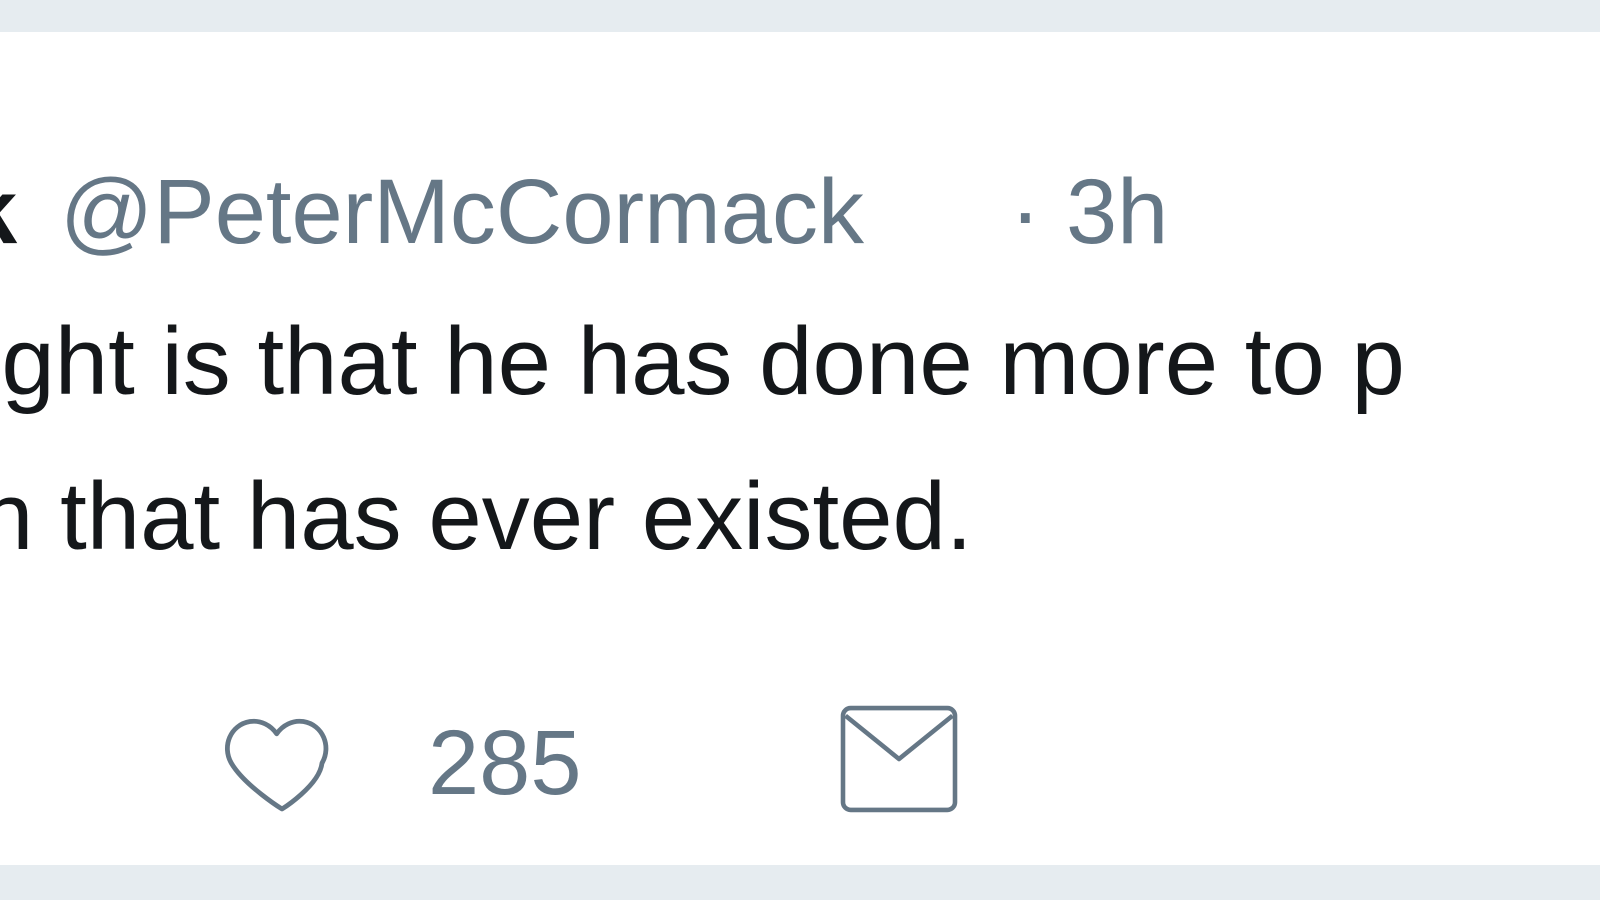  I want to click on like-count: 285, so click(505, 763).